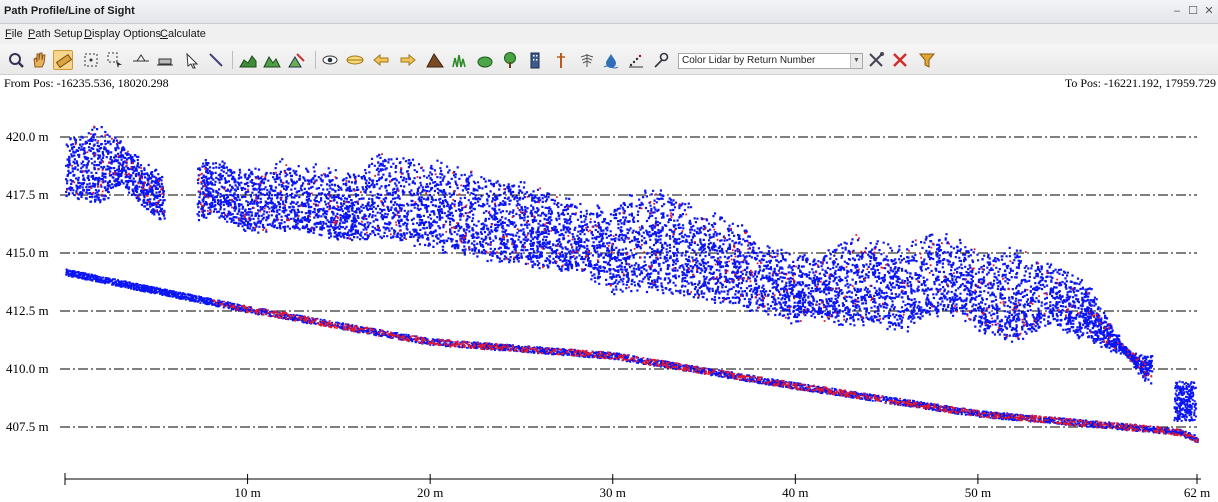 This screenshot has width=1218, height=502. I want to click on fresnel-button, so click(355, 60).